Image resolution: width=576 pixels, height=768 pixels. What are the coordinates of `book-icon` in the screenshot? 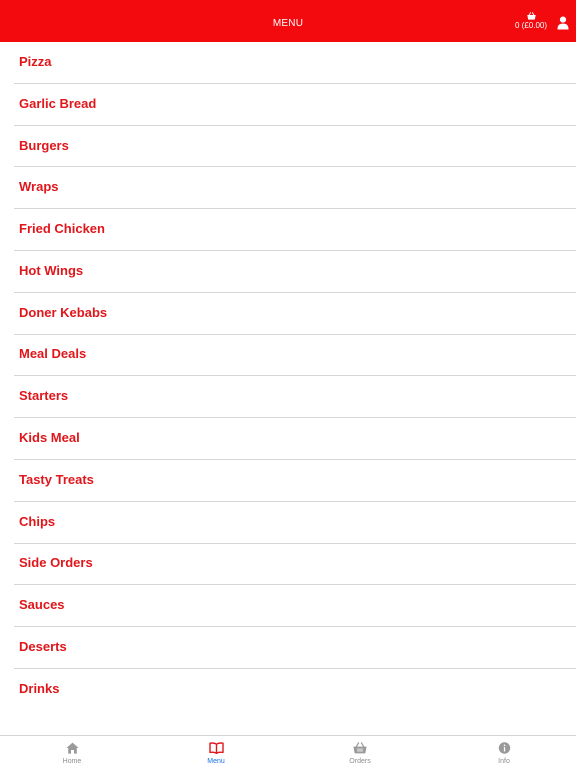 It's located at (216, 748).